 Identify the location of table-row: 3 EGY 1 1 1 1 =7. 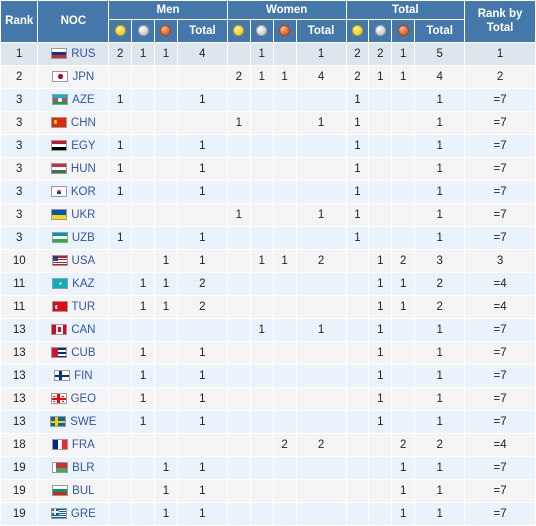
(268, 146).